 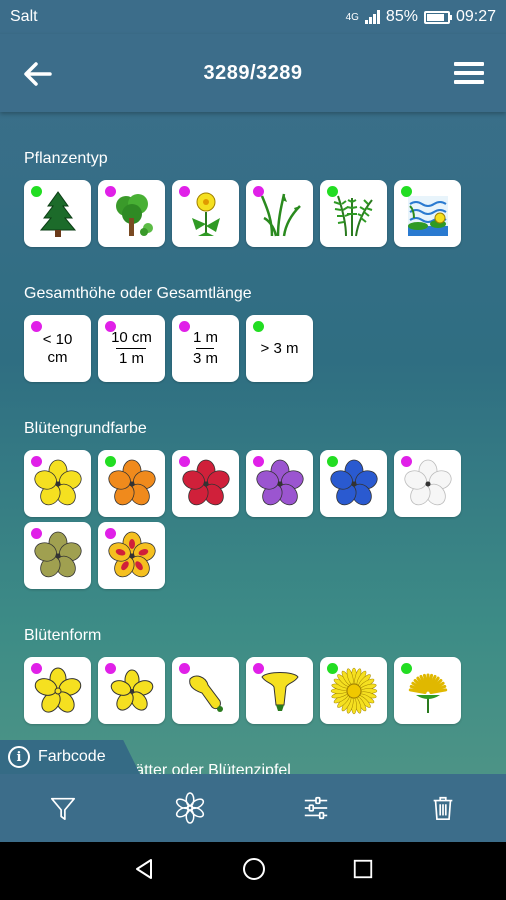 I want to click on info-icon: i, so click(x=19, y=757).